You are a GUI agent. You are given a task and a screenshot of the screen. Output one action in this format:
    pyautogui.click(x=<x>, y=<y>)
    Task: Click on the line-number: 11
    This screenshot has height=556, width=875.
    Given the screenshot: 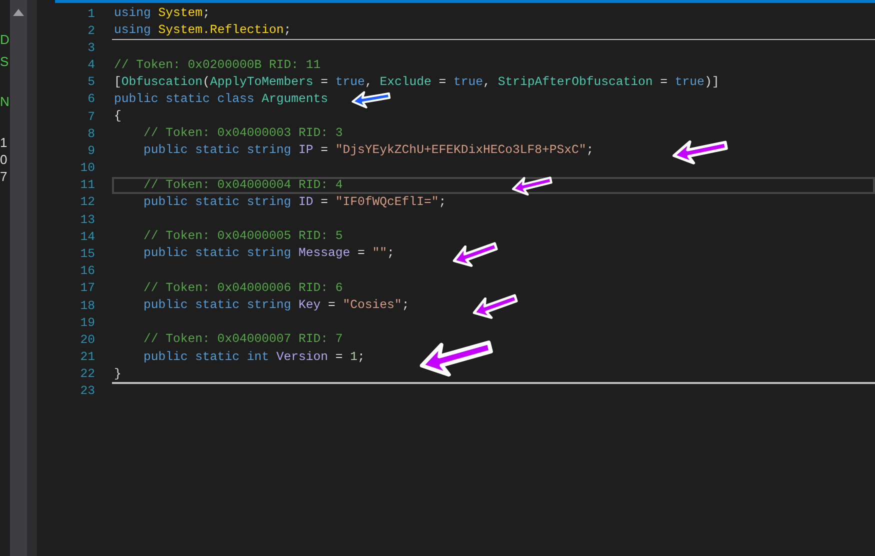 What is the action you would take?
    pyautogui.click(x=87, y=185)
    